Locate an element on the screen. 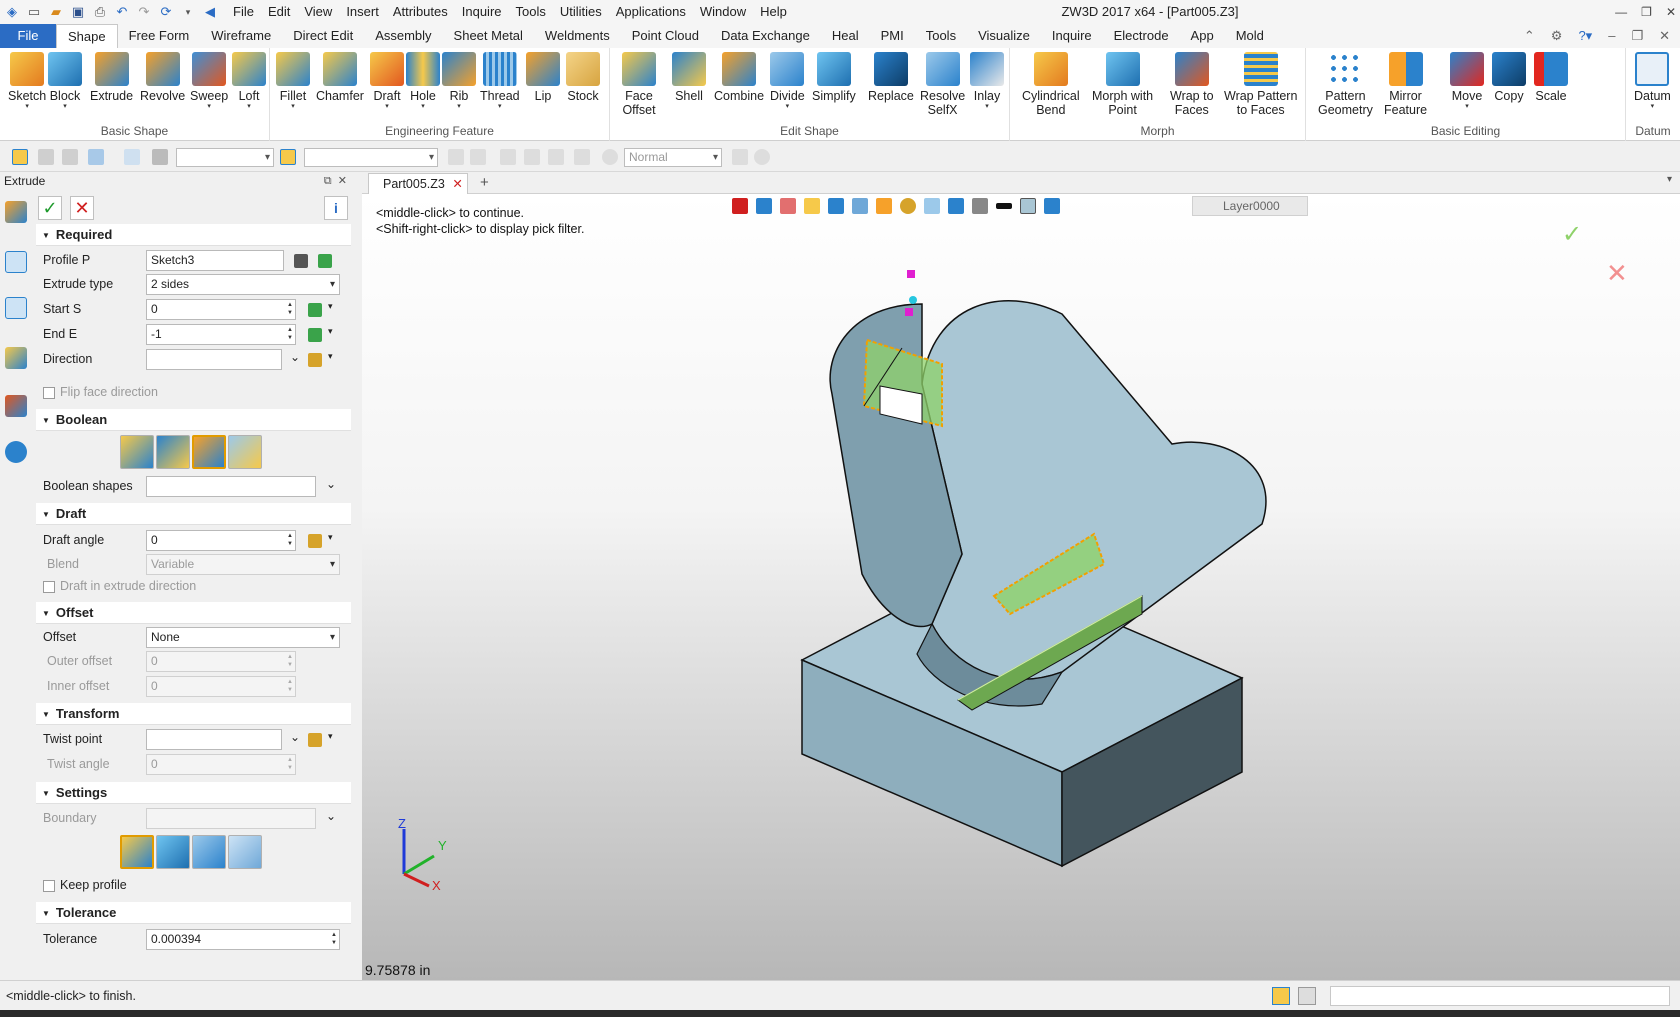  boolean-intersect-icon is located at coordinates (245, 452).